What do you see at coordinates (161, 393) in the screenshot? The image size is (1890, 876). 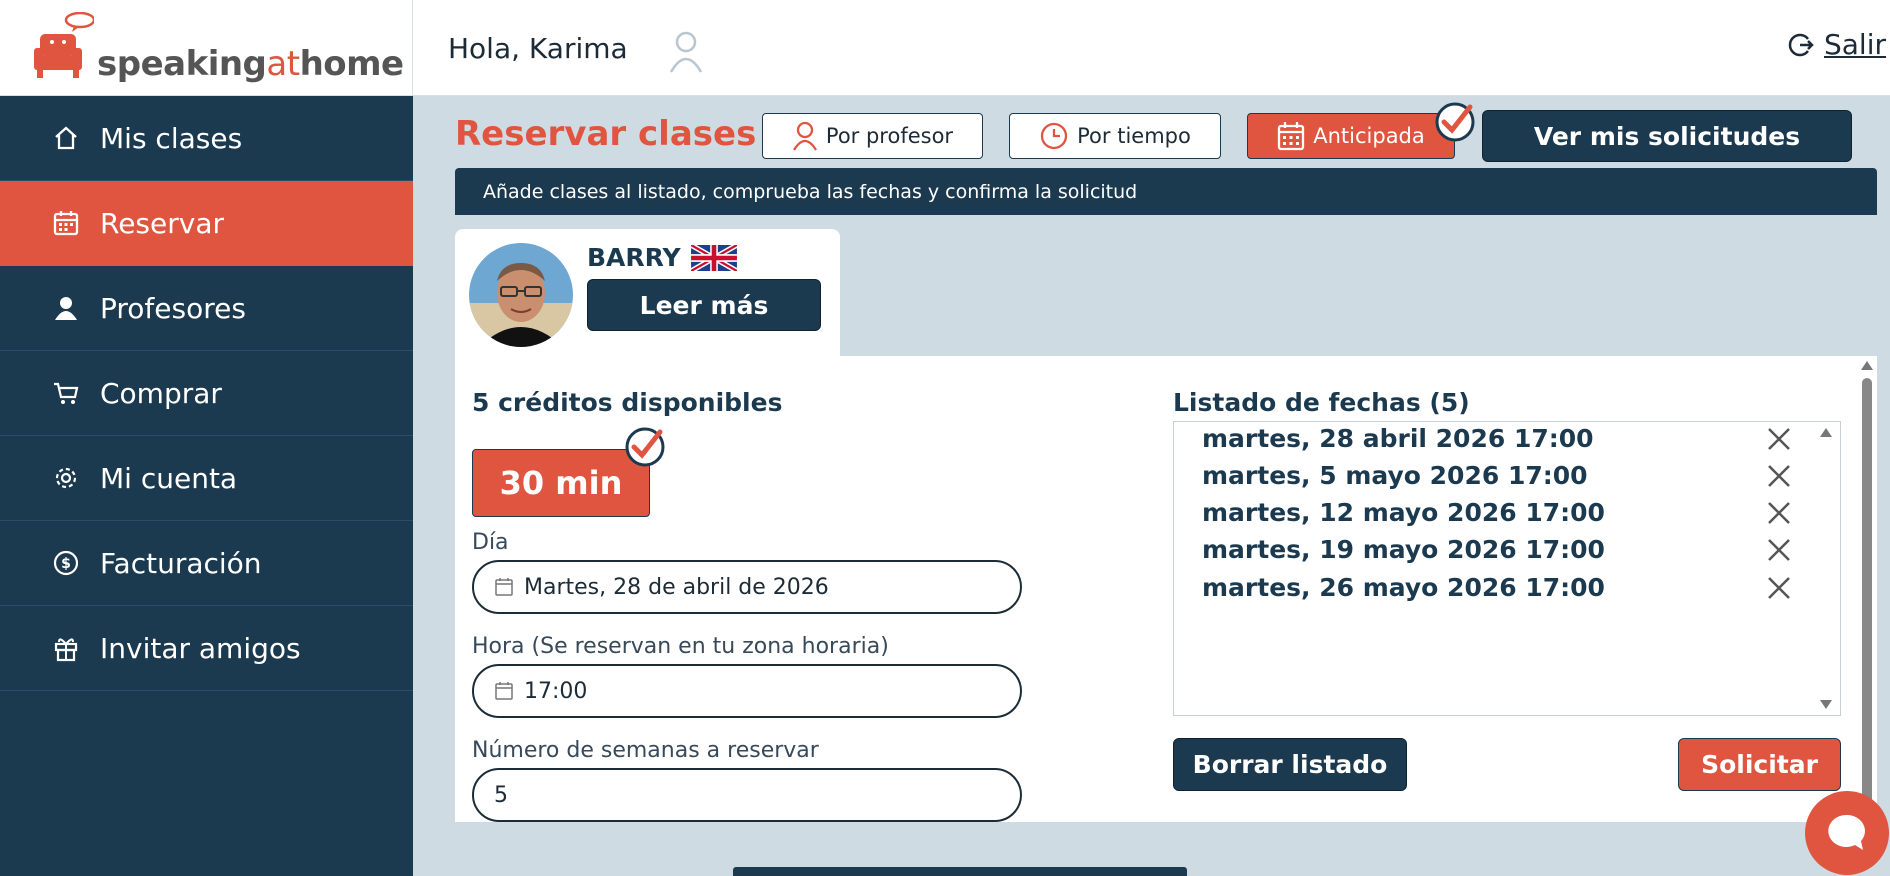 I see `sidebar-item-label: Comprar` at bounding box center [161, 393].